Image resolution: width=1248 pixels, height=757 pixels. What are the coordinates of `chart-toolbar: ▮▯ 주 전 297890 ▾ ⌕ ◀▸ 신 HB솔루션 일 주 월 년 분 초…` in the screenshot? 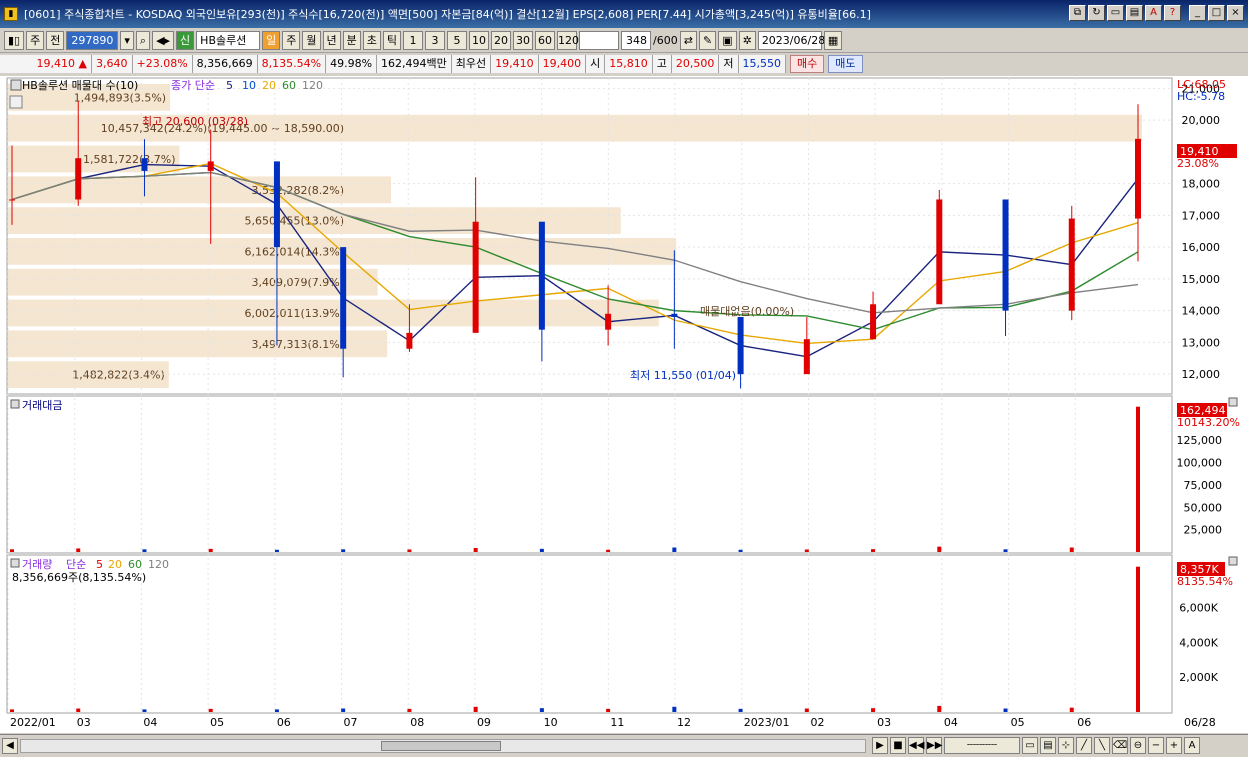 It's located at (624, 41).